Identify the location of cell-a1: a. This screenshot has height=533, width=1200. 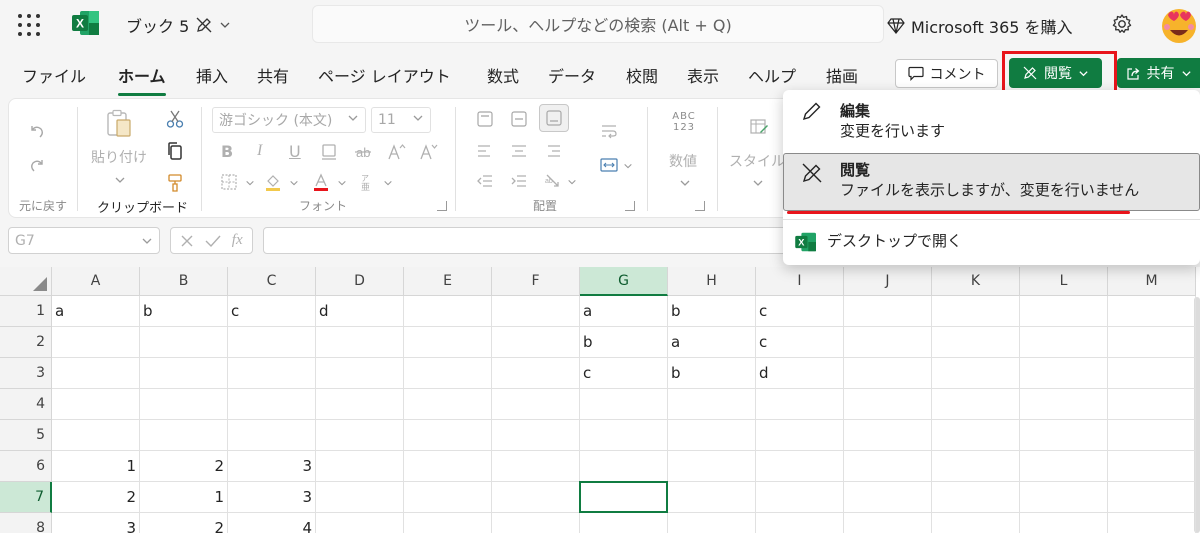
(96, 311).